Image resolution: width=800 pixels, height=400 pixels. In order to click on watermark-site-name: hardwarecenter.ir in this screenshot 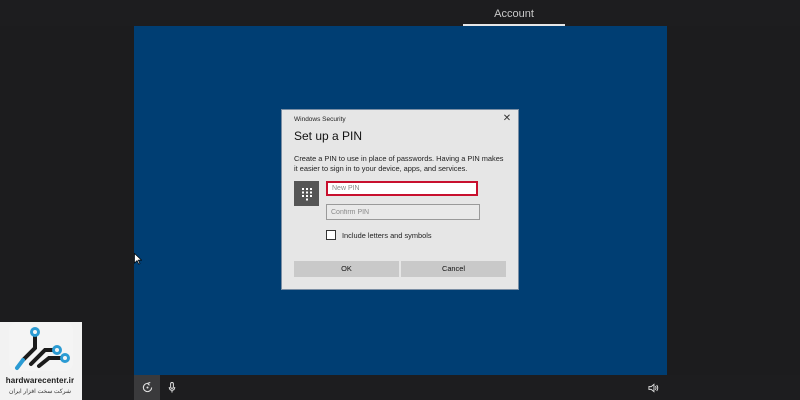, I will do `click(40, 380)`.